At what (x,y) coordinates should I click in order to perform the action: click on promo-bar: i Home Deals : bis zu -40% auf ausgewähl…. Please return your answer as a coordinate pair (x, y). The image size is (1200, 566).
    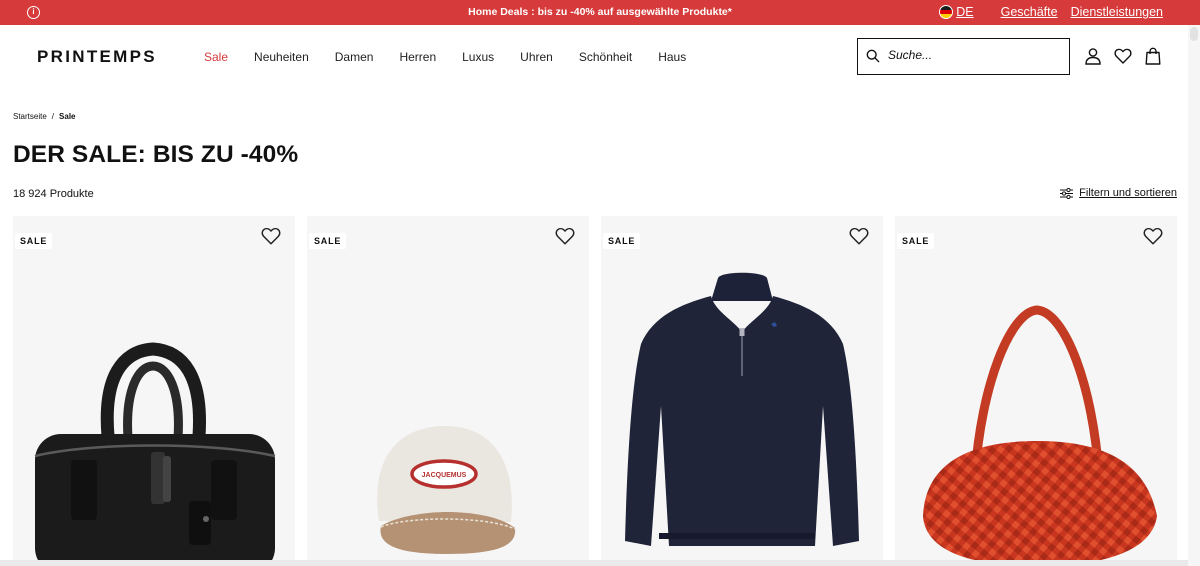
    Looking at the image, I should click on (600, 12).